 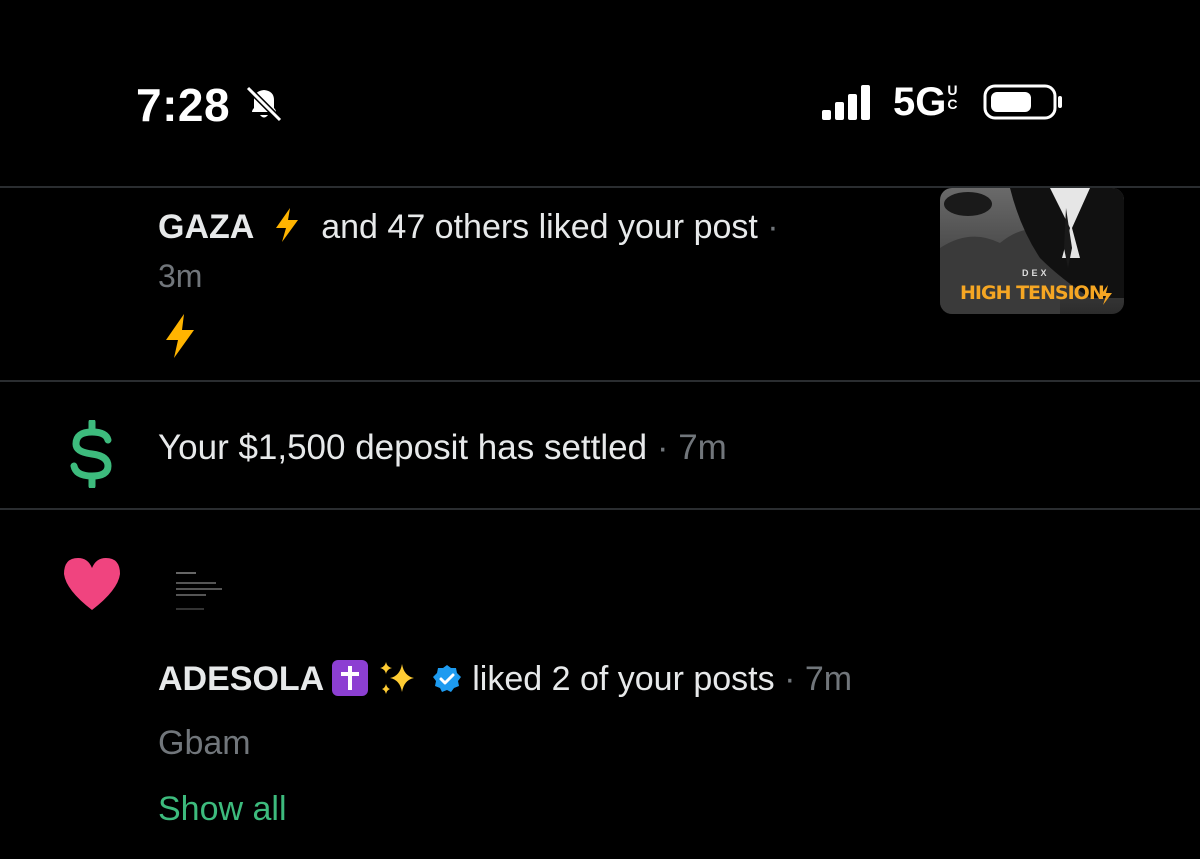 I want to click on notification-text: and 47 others liked your post, so click(x=539, y=227).